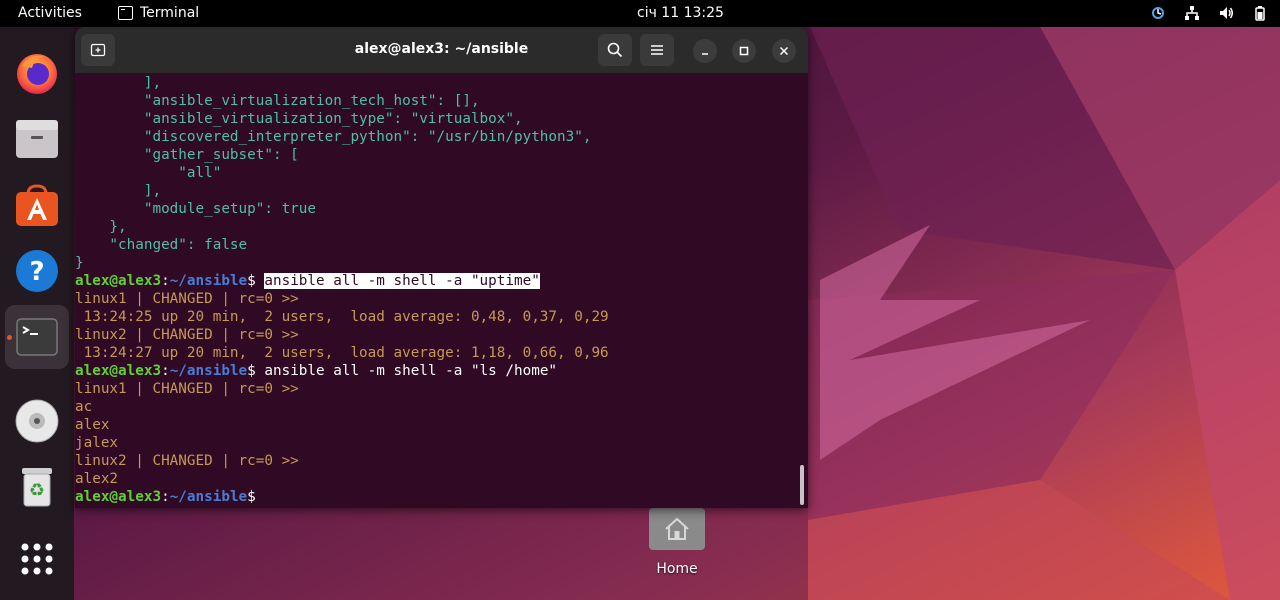  What do you see at coordinates (79, 263) in the screenshot?
I see `terminal-line: }` at bounding box center [79, 263].